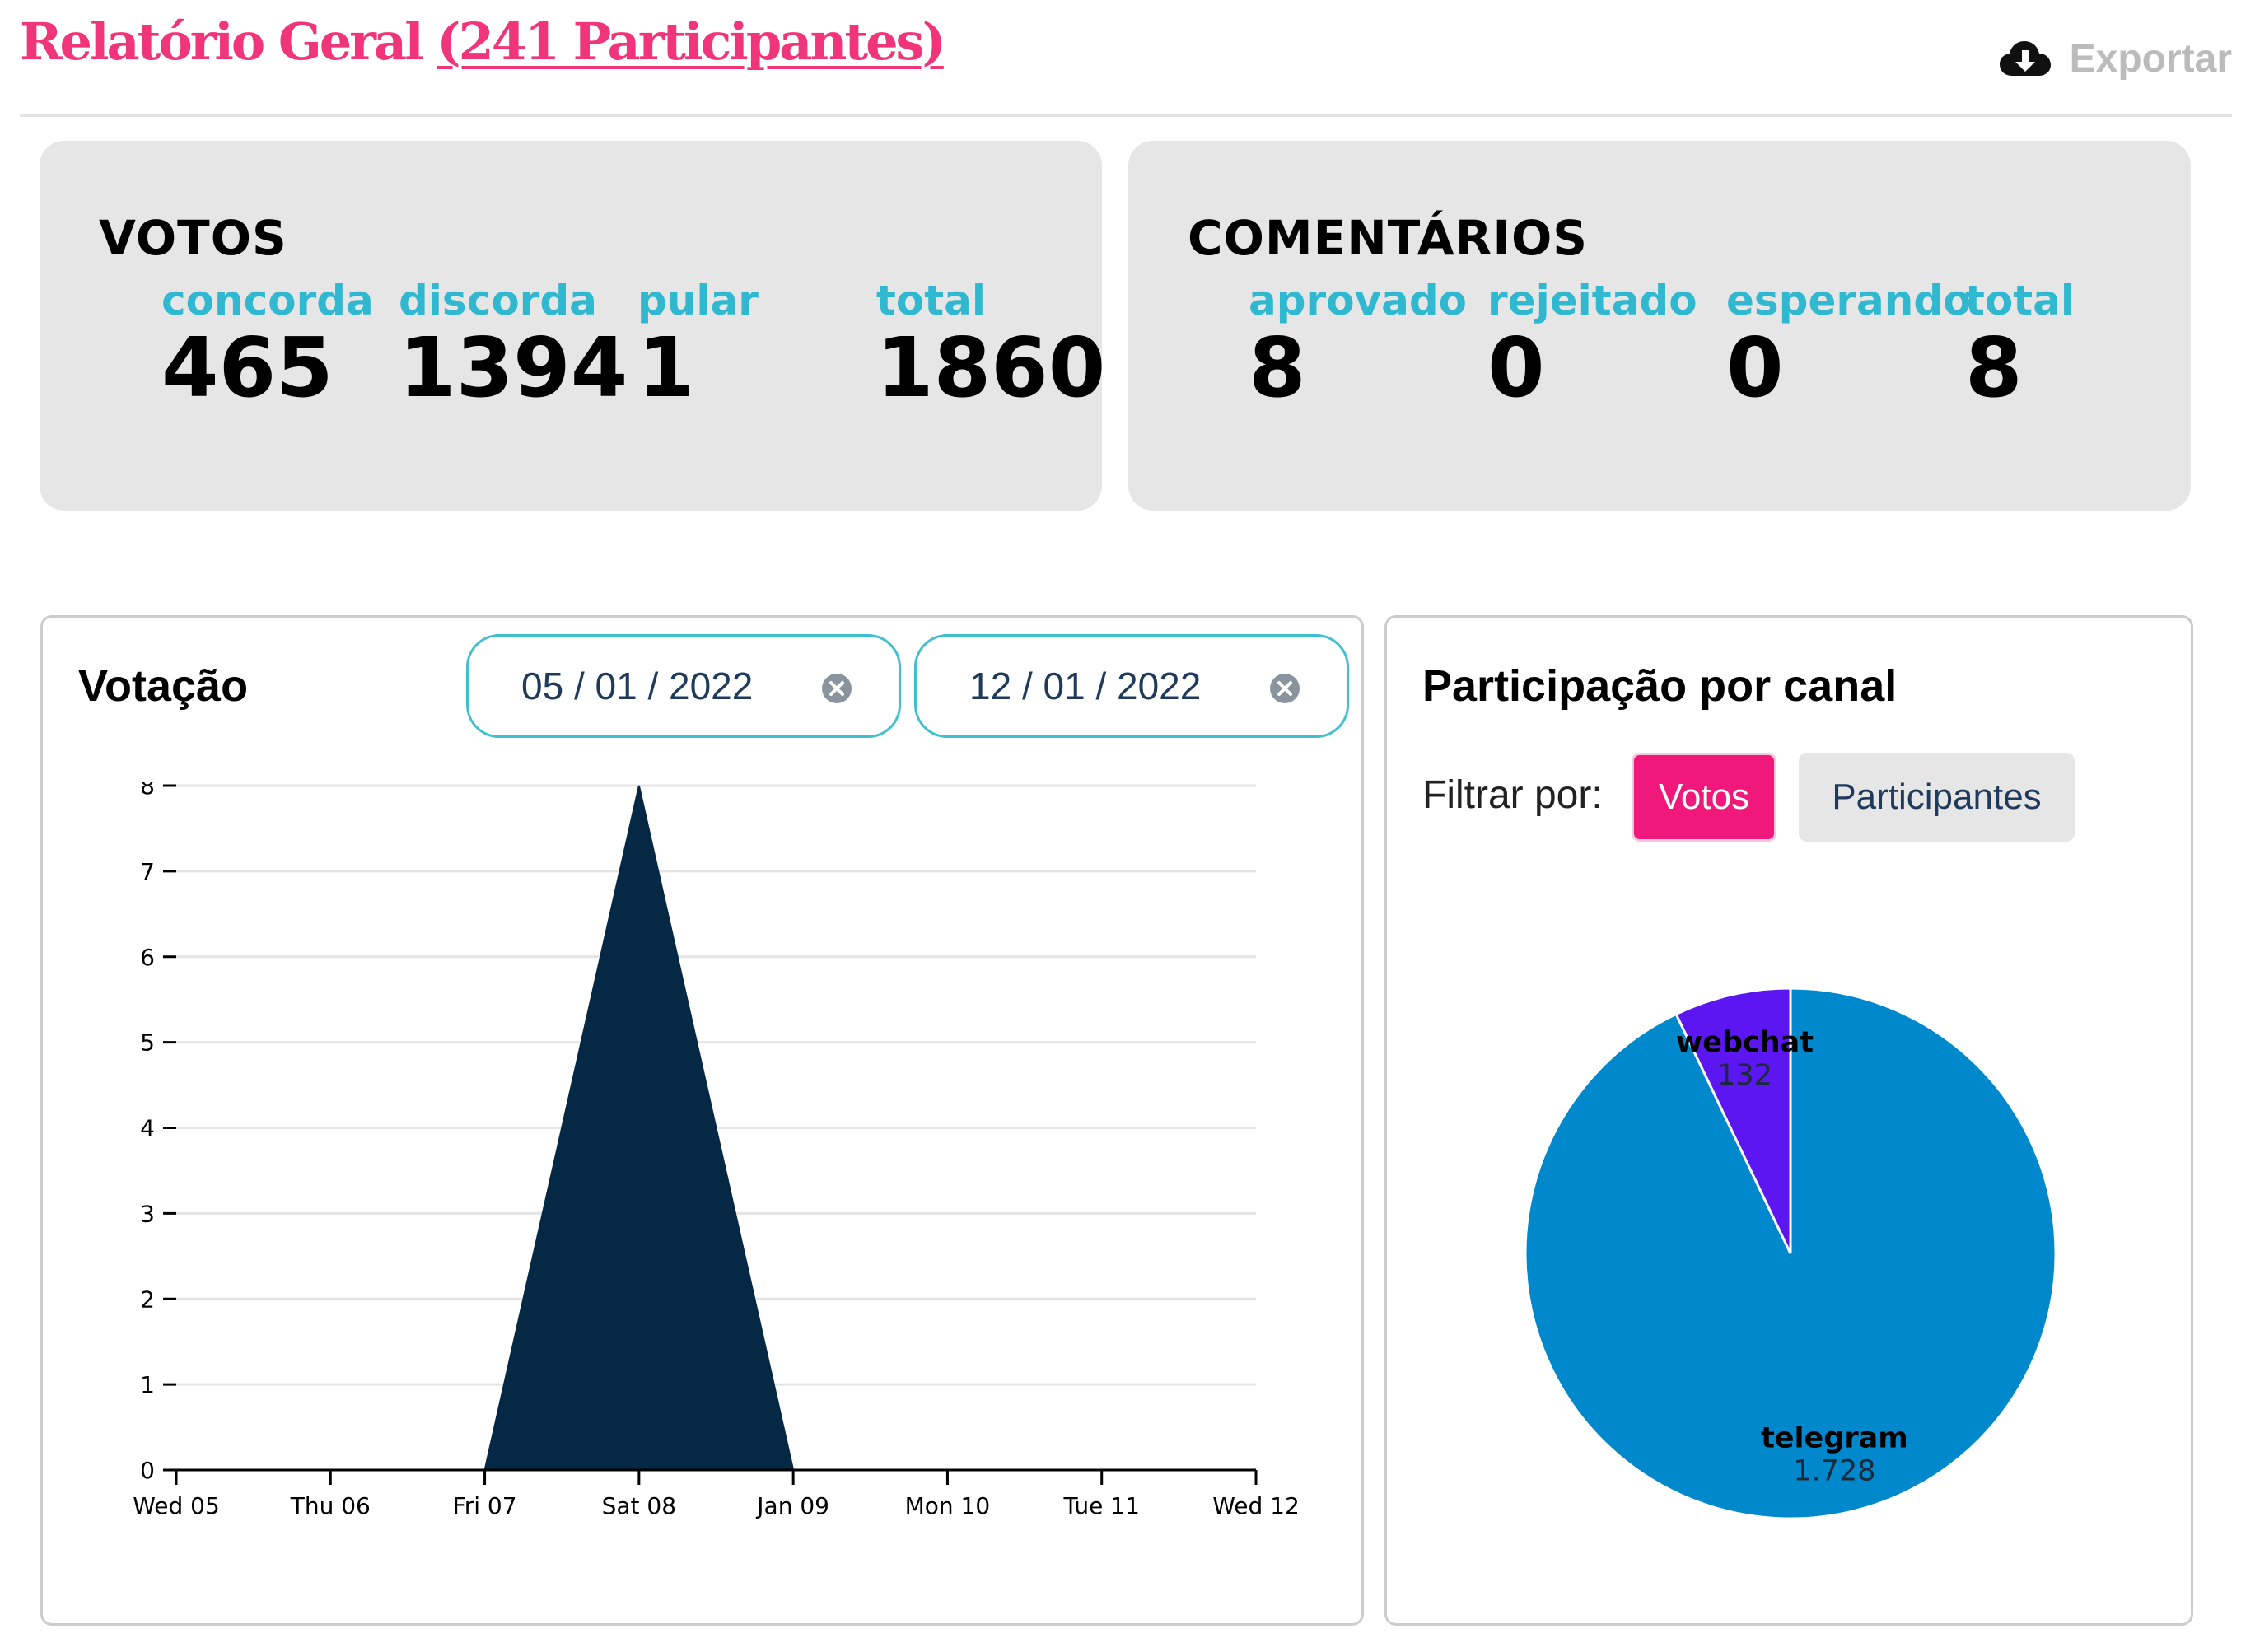 The image size is (2241, 1652). What do you see at coordinates (513, 368) in the screenshot?
I see `stat-value: 1394` at bounding box center [513, 368].